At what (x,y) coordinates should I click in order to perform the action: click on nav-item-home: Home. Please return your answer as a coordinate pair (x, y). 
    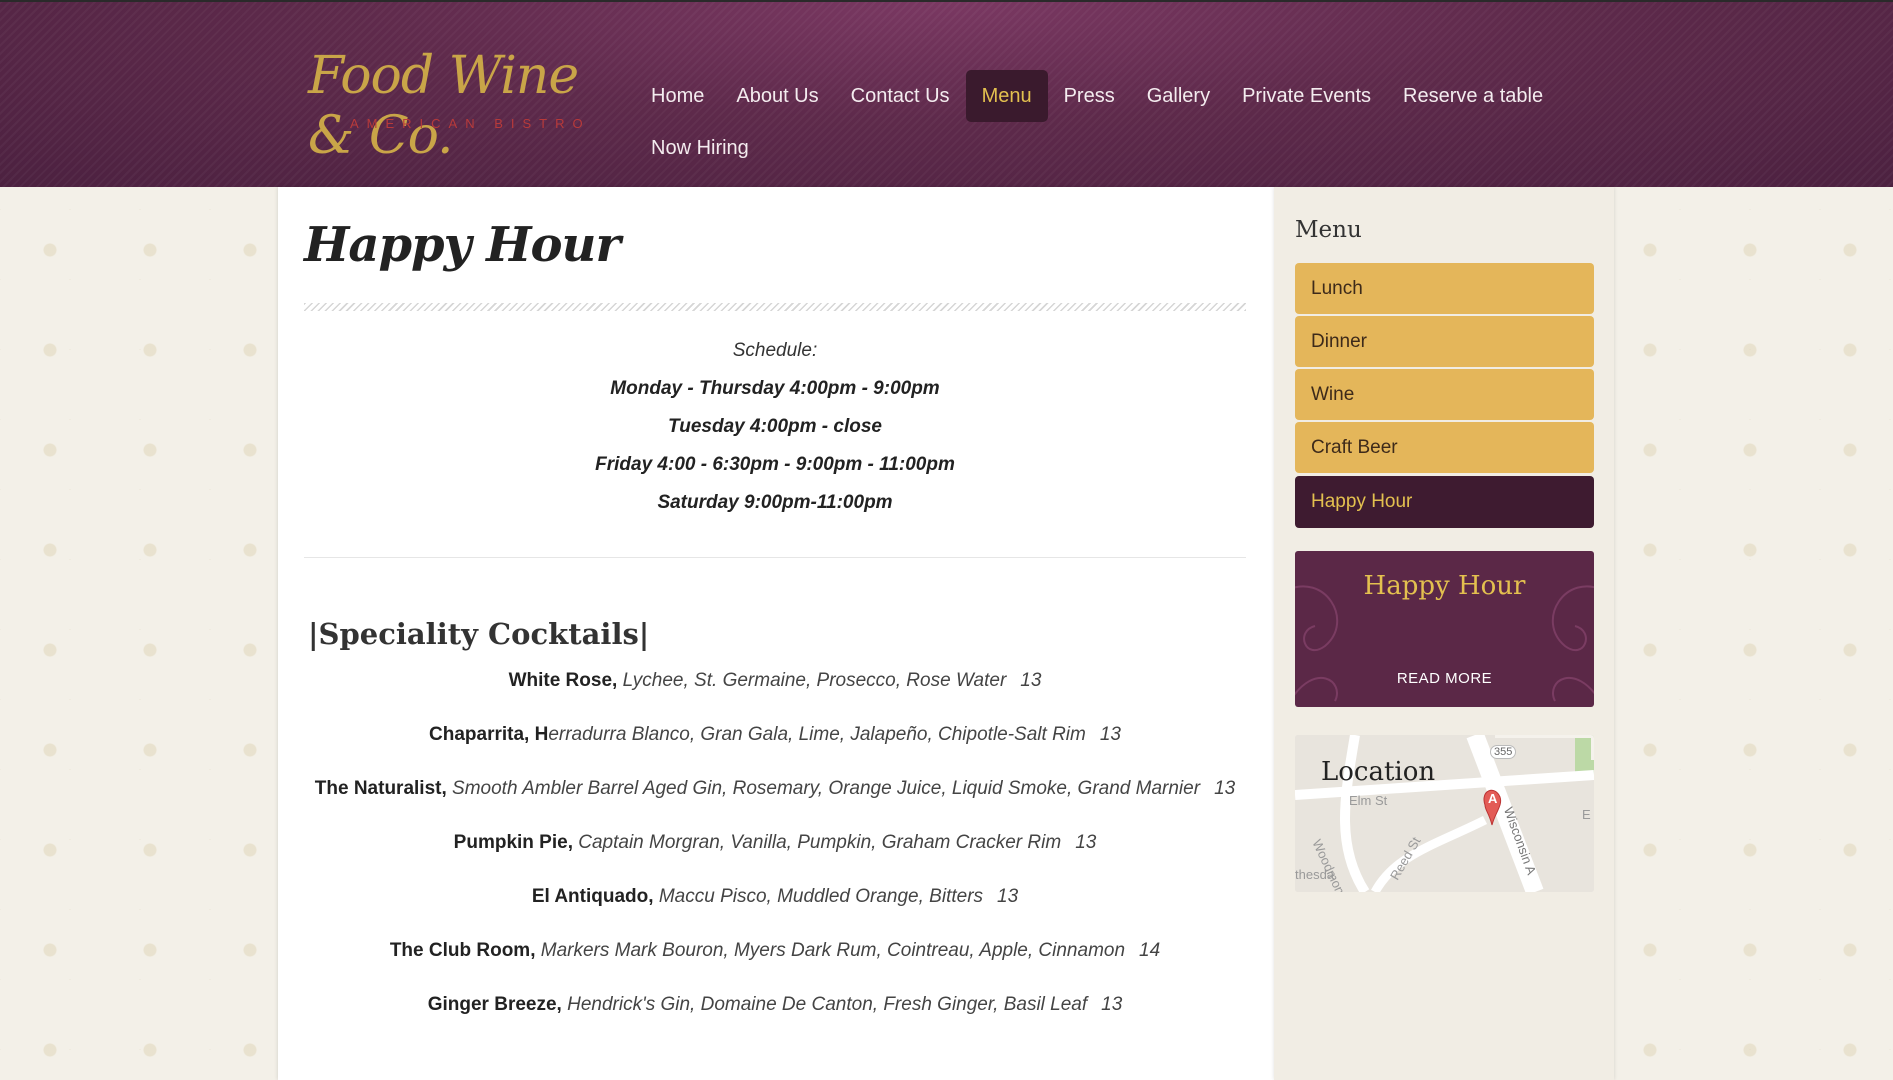
    Looking at the image, I should click on (677, 96).